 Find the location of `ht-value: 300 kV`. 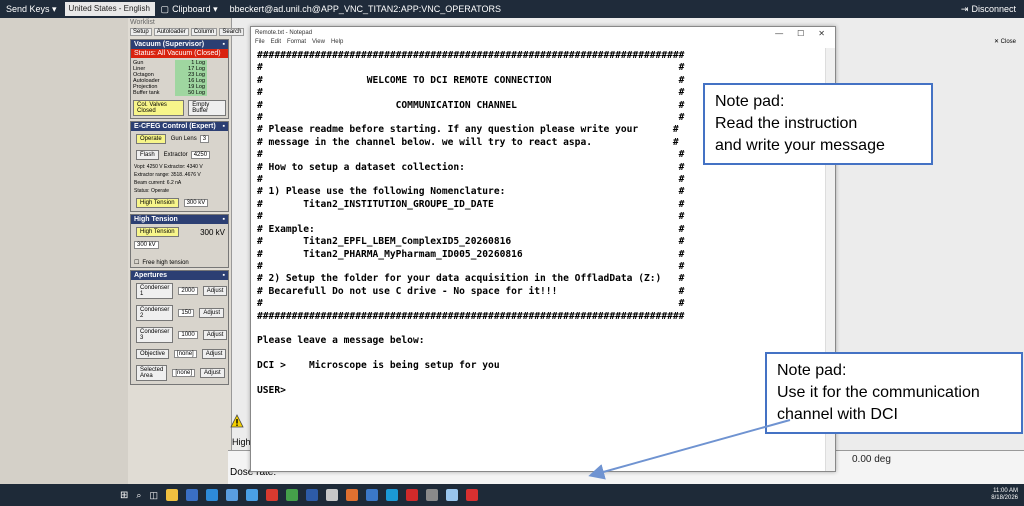

ht-value: 300 kV is located at coordinates (212, 232).